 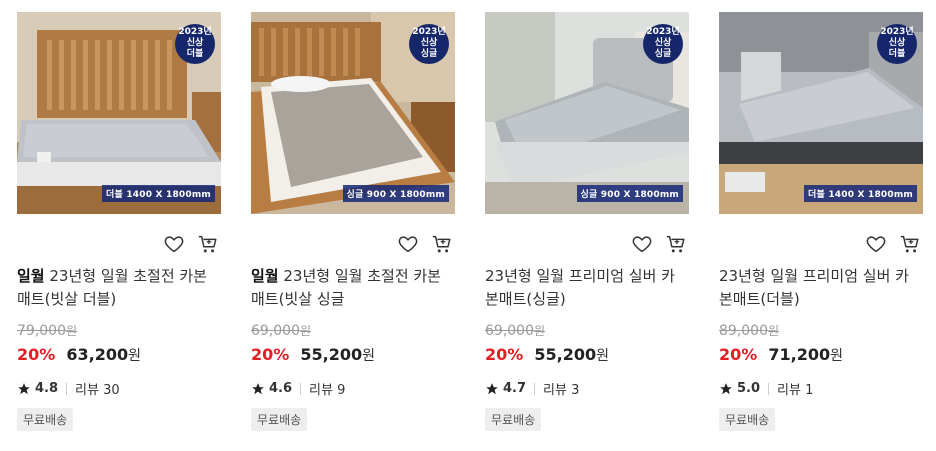 I want to click on rating-row: 4.8 리뷰 30, so click(x=68, y=388).